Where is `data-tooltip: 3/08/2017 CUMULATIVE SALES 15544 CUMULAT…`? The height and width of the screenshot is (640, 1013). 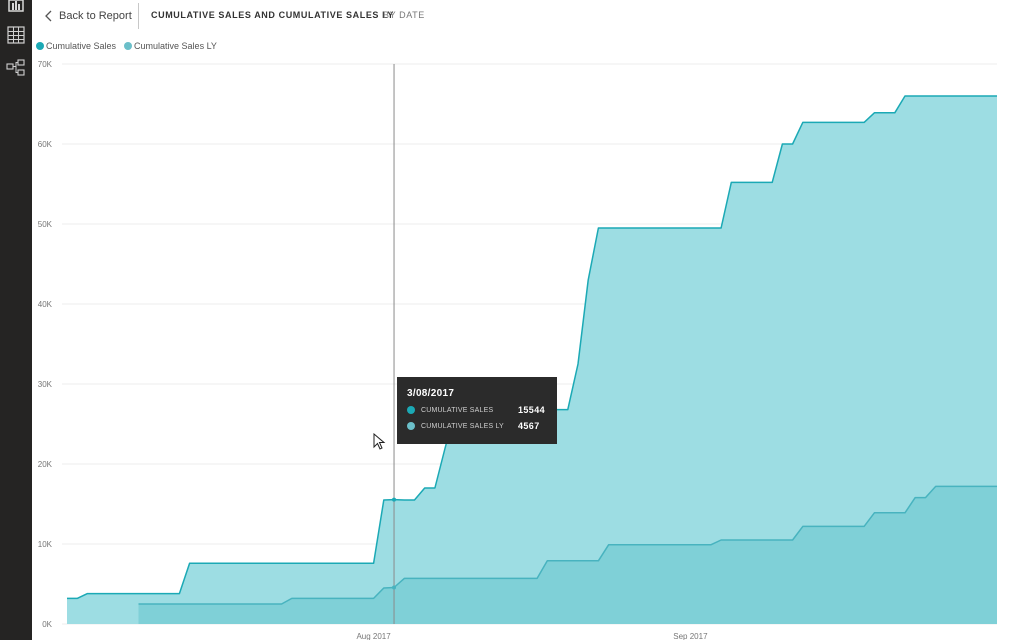
data-tooltip: 3/08/2017 CUMULATIVE SALES 15544 CUMULAT… is located at coordinates (477, 410).